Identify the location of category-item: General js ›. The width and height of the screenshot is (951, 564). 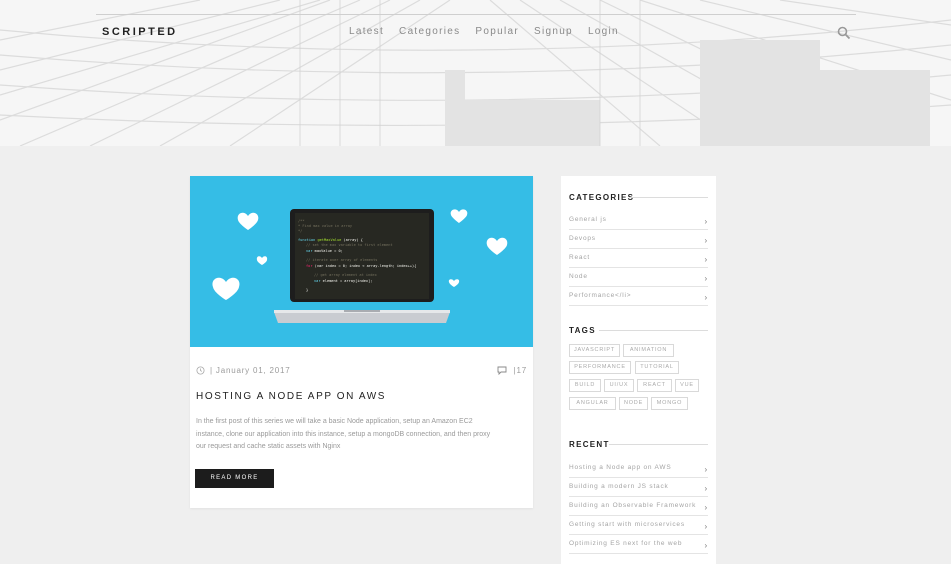
(638, 220).